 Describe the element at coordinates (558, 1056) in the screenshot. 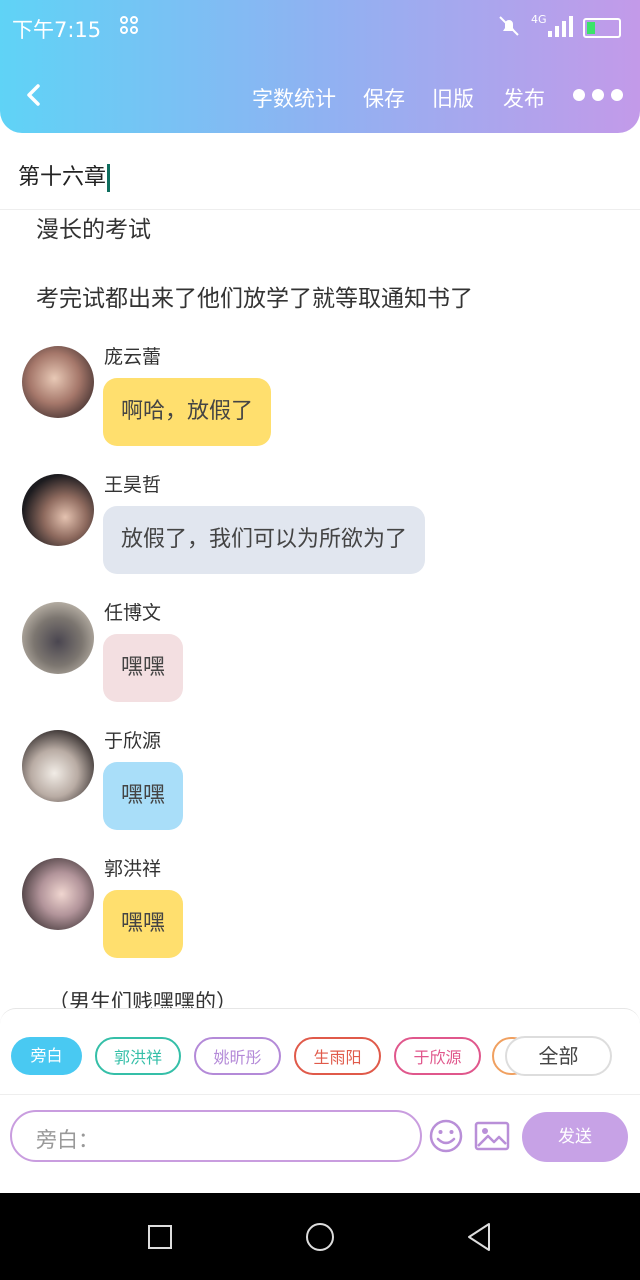

I see `all-roles-button: 全部` at that location.